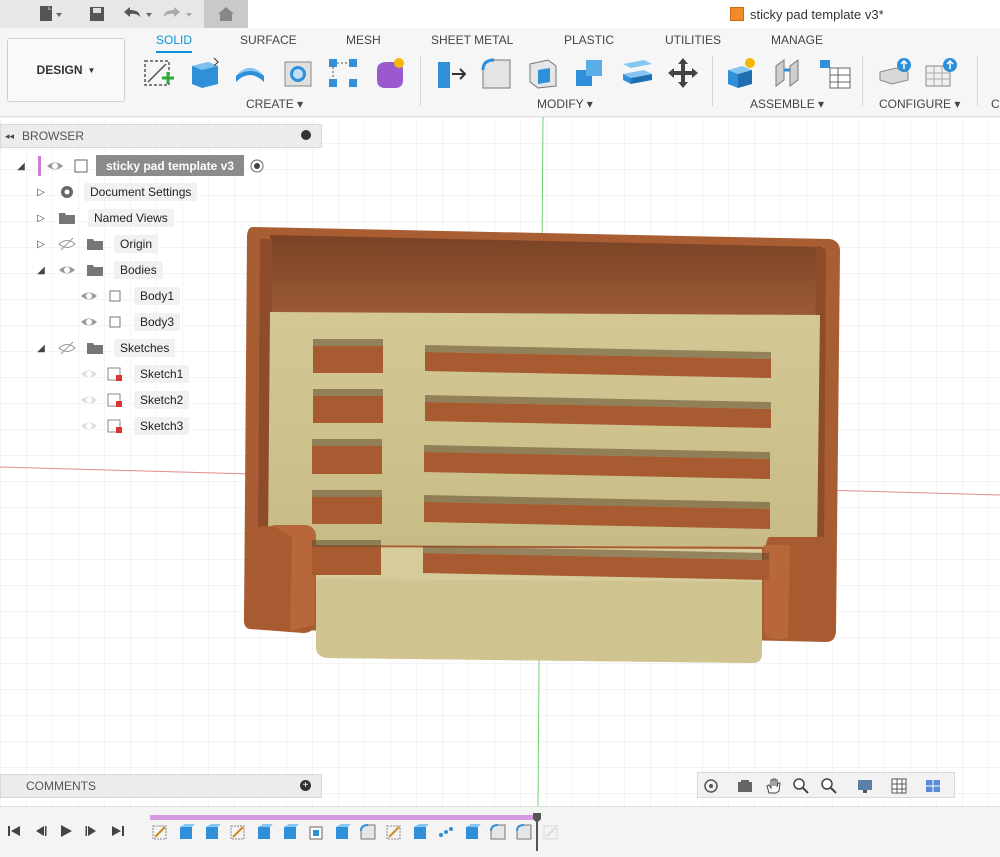  Describe the element at coordinates (170, 165) in the screenshot. I see `root-component-label: sticky pad template v3` at that location.